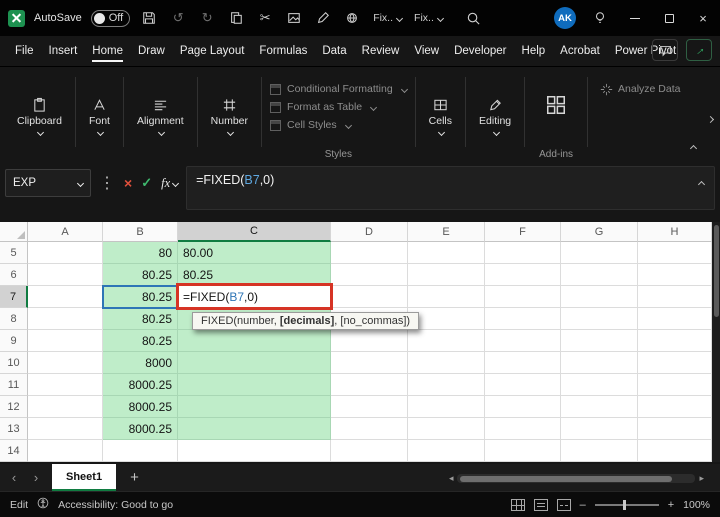 The image size is (720, 517). I want to click on formula-input: =FIXED(B7,0), so click(450, 188).